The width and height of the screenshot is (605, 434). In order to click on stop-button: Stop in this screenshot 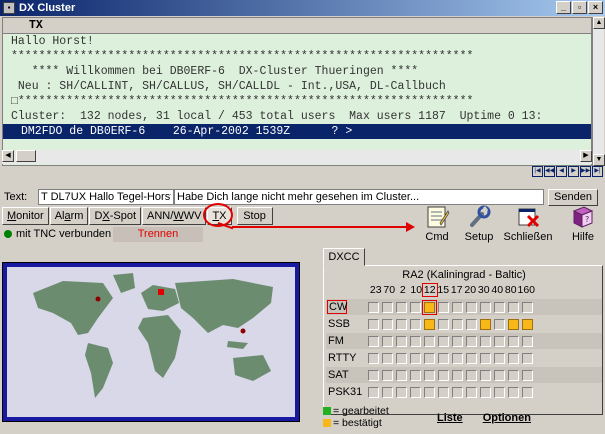, I will do `click(254, 216)`.